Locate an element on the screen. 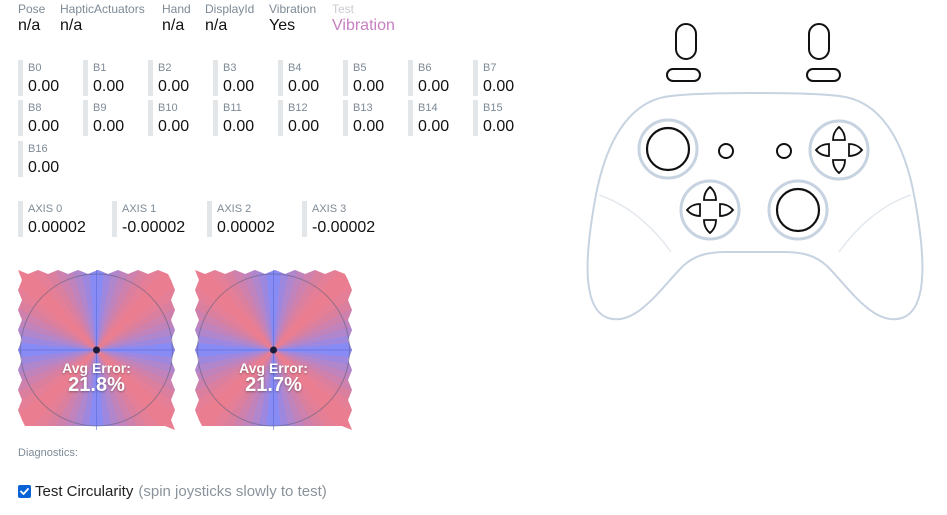 The width and height of the screenshot is (947, 515). button-cell-b5: B5 0.00 is located at coordinates (363, 78).